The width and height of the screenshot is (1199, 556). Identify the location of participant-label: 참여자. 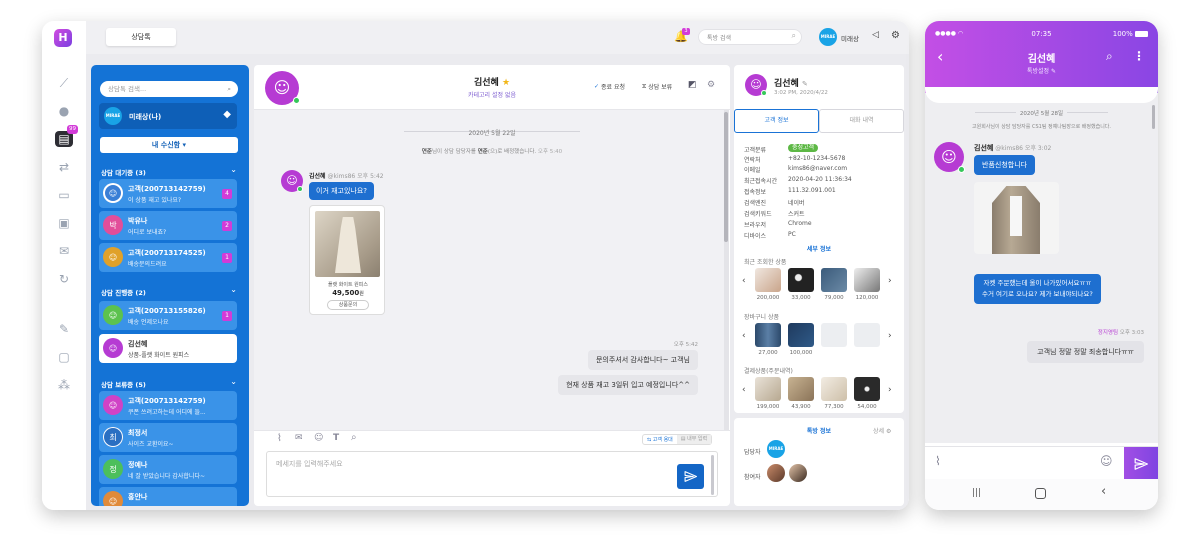
(752, 477).